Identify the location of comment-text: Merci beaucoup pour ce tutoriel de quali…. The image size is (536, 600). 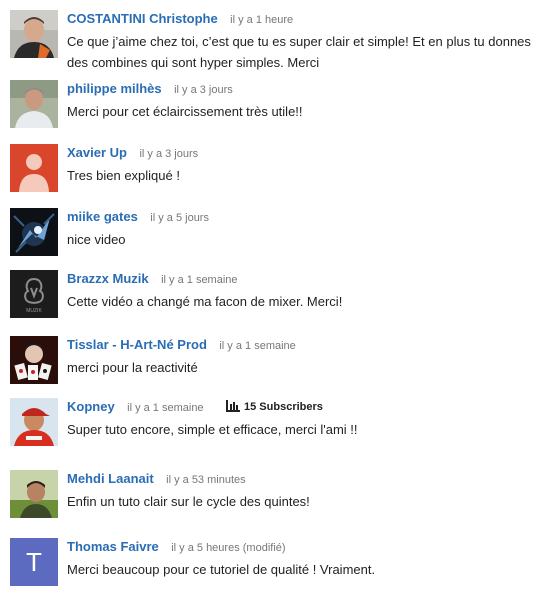
(221, 569).